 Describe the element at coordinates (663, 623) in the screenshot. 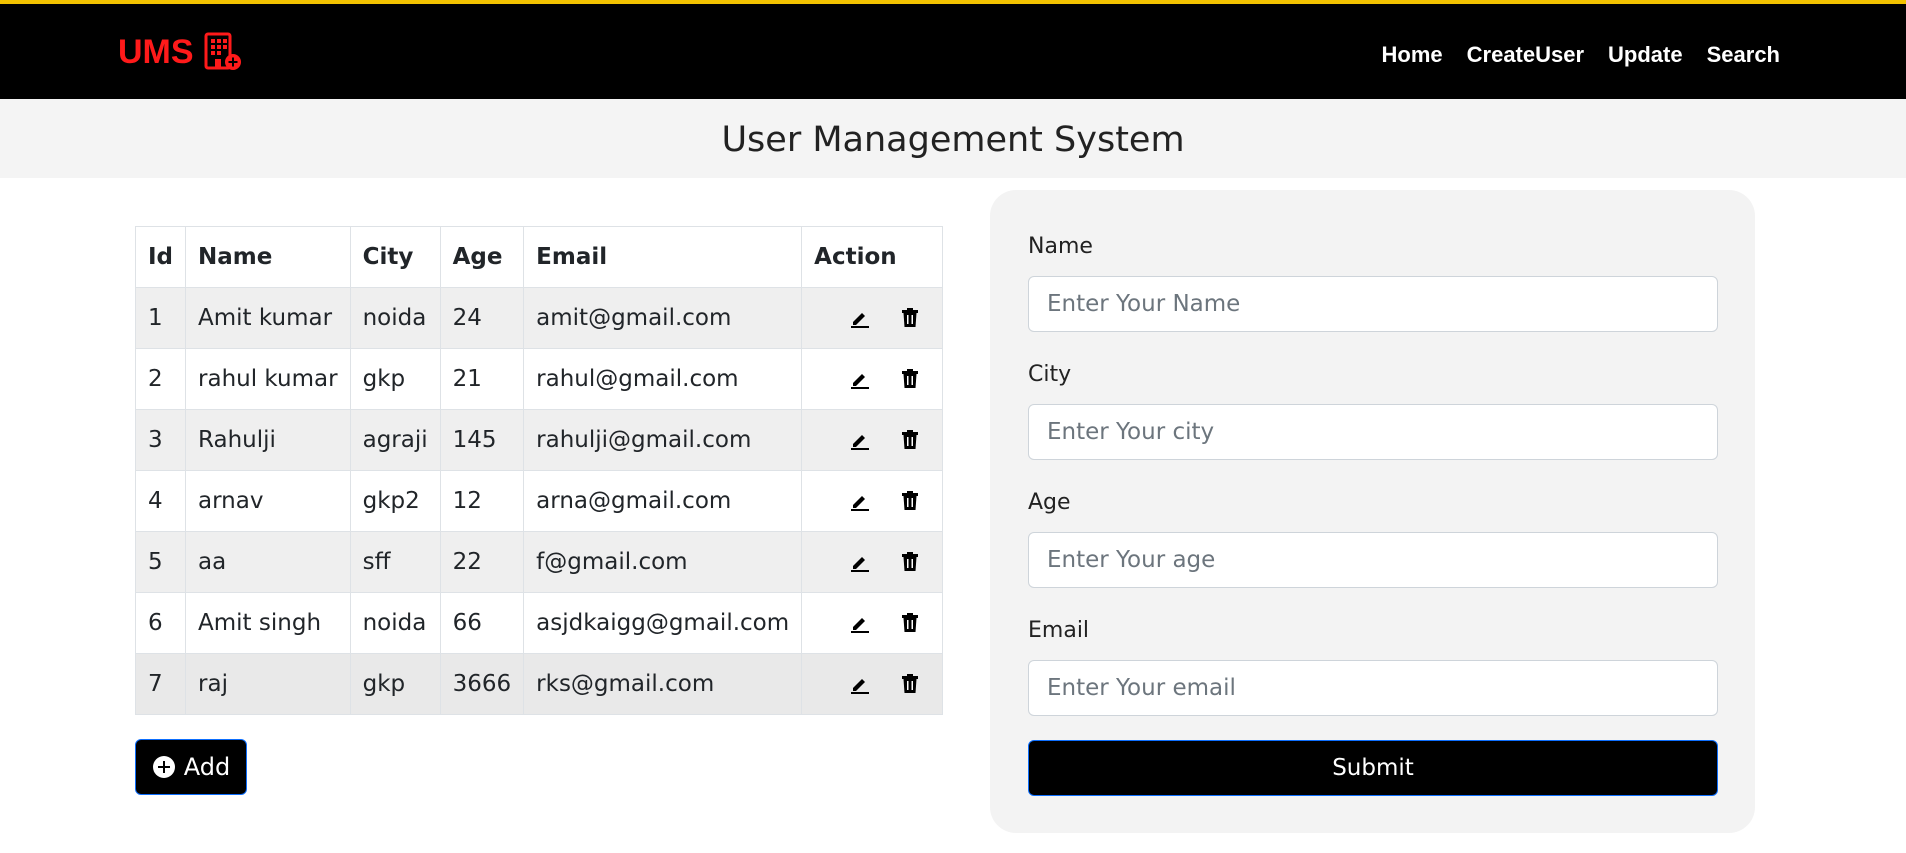

I see `cell-email: asjdkaigg@gmail.com` at that location.